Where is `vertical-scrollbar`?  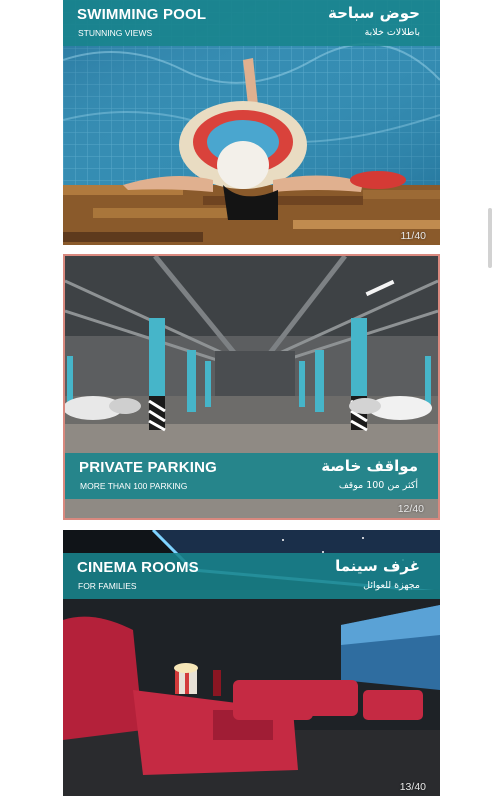 vertical-scrollbar is located at coordinates (490, 238).